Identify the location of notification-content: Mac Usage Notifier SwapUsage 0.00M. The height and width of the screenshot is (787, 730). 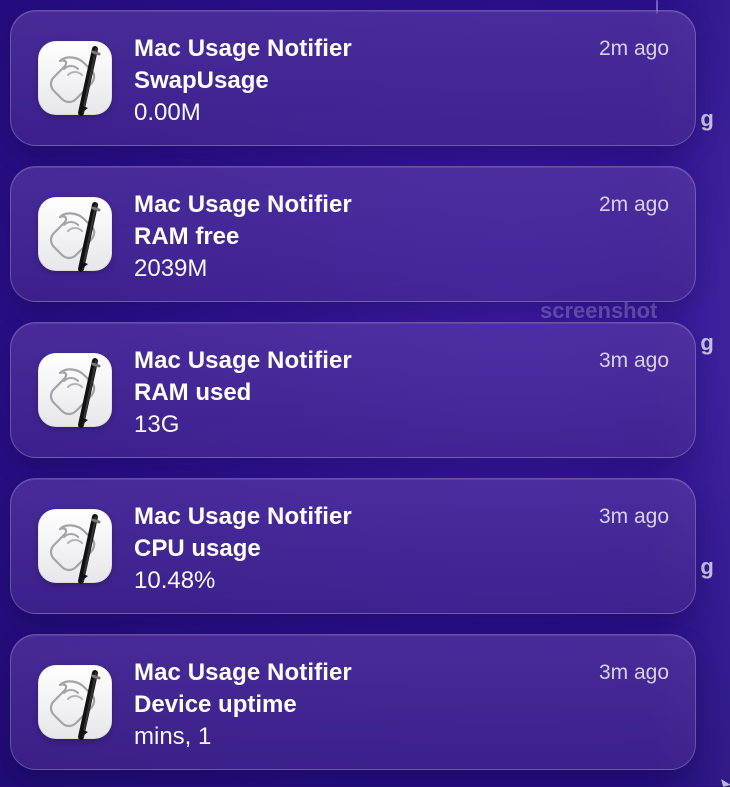
(394, 81).